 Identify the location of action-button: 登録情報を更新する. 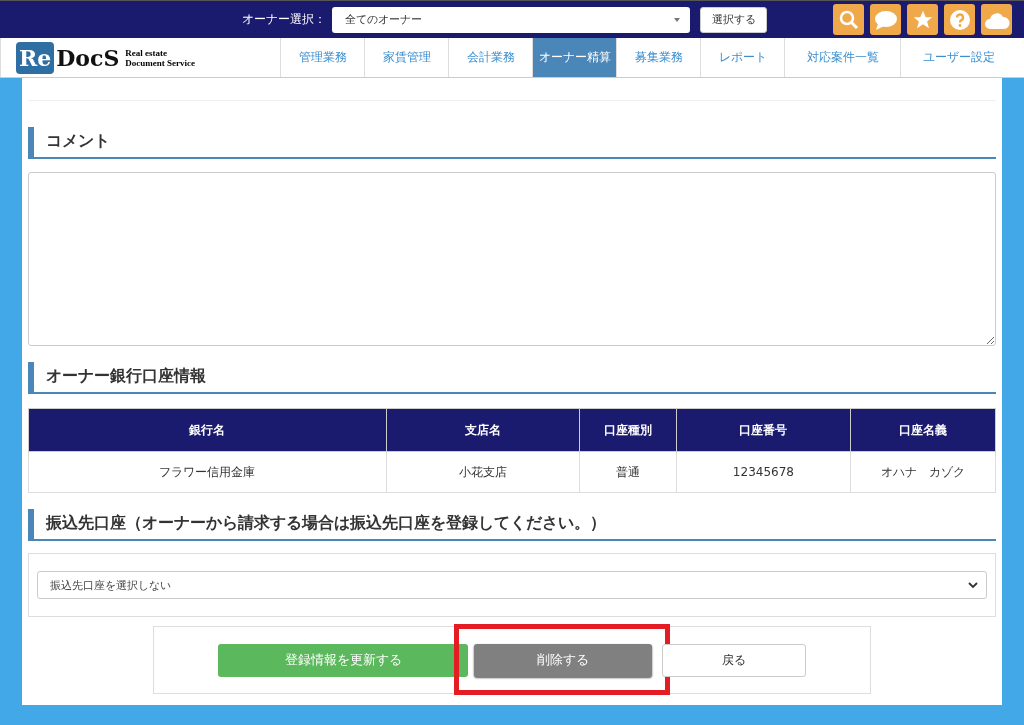
(343, 660).